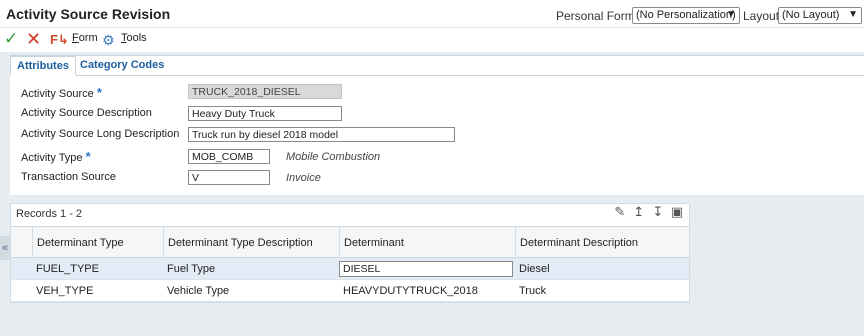 This screenshot has height=336, width=864. What do you see at coordinates (68, 177) in the screenshot?
I see `transaction-source-label: Transaction Source` at bounding box center [68, 177].